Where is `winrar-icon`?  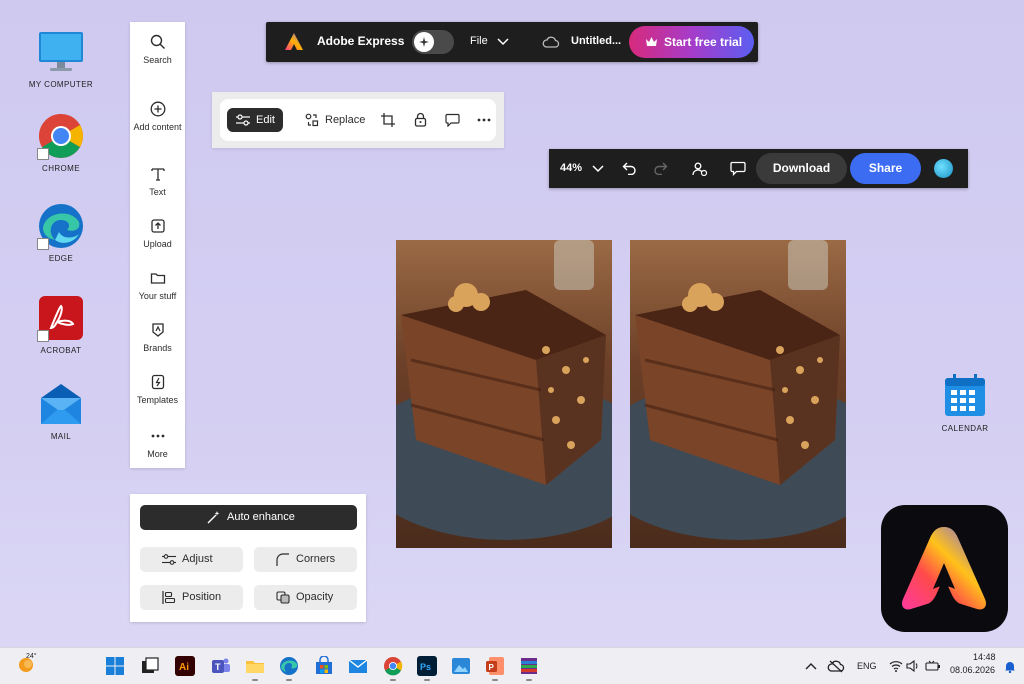
winrar-icon is located at coordinates (529, 666).